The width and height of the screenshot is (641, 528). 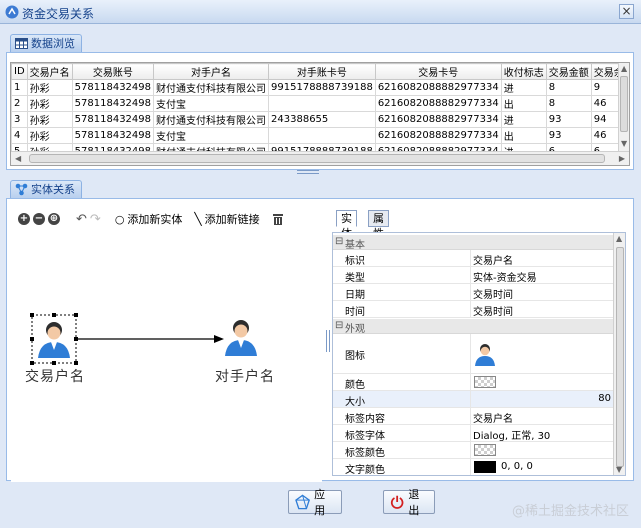 What do you see at coordinates (473, 467) in the screenshot?
I see `prop-row-text-color: 文字颜色 0, 0, 0` at bounding box center [473, 467].